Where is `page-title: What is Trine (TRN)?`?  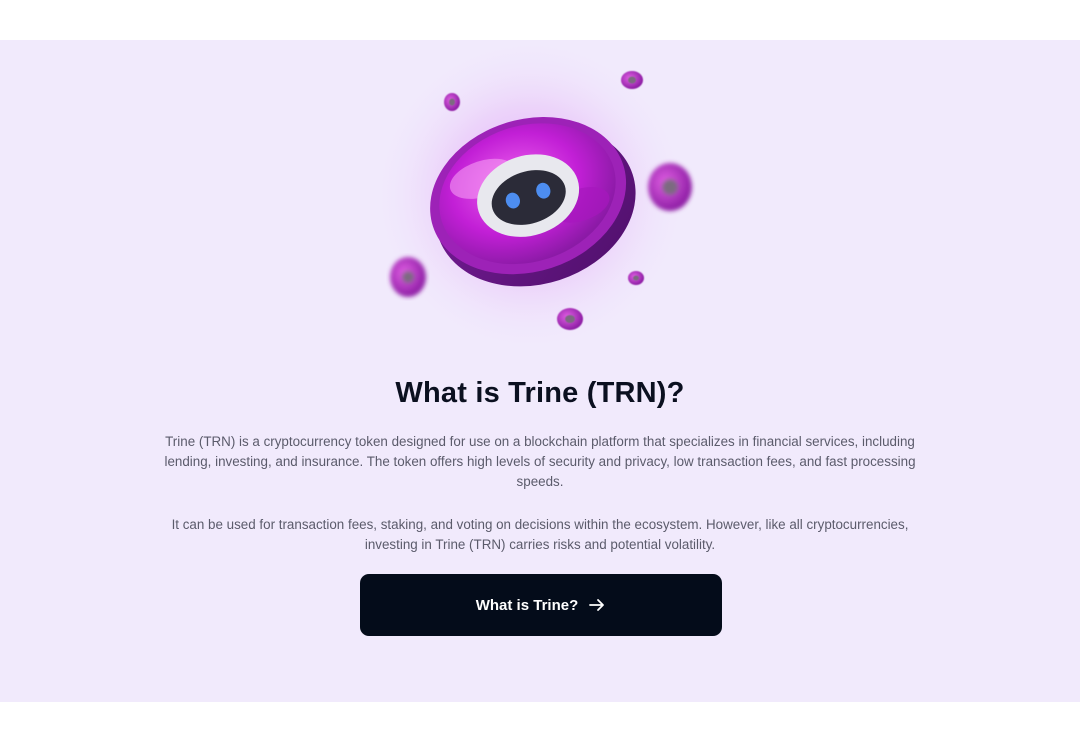
page-title: What is Trine (TRN)? is located at coordinates (540, 393).